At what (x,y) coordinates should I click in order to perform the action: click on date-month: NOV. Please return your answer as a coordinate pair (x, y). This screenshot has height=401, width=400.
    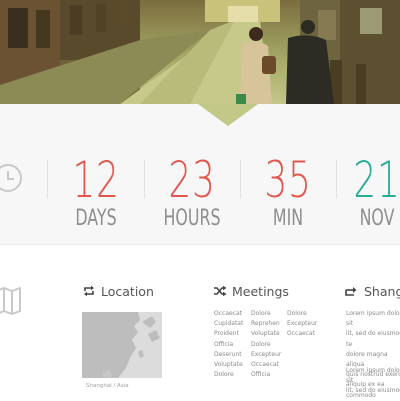
    Looking at the image, I should click on (377, 218).